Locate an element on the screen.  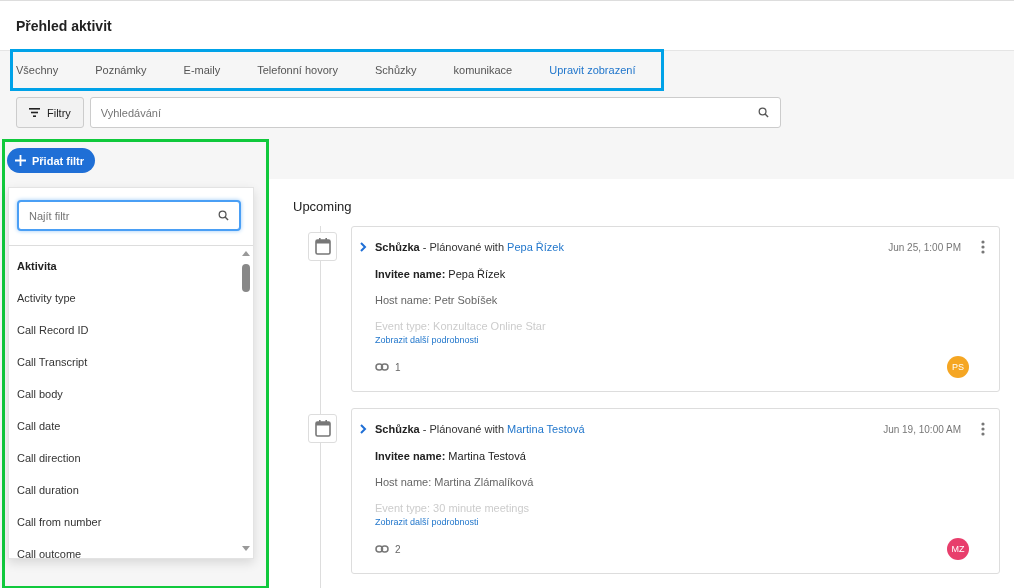
host-text: Host name: Petr Sobíšek is located at coordinates (437, 300).